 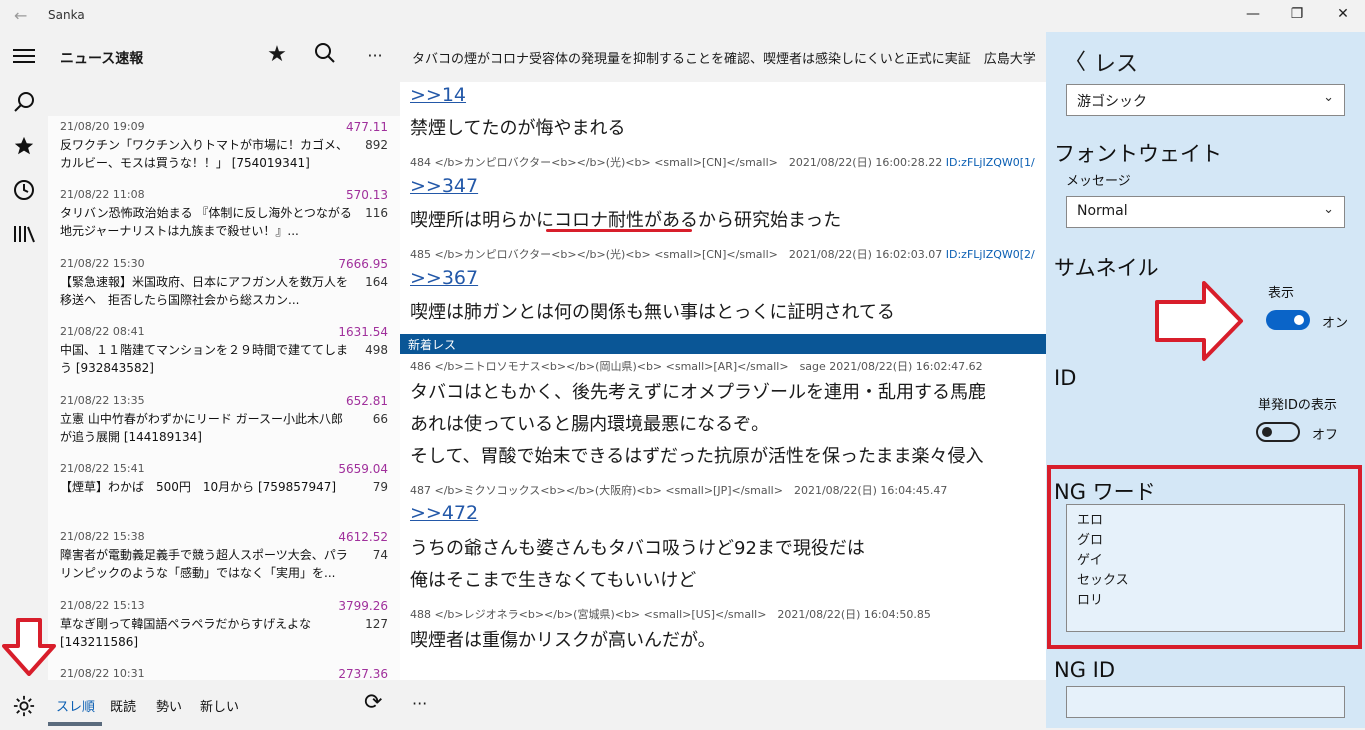 I want to click on poster-id-link: ID:zFLjIZQW0[2/, so click(x=990, y=254).